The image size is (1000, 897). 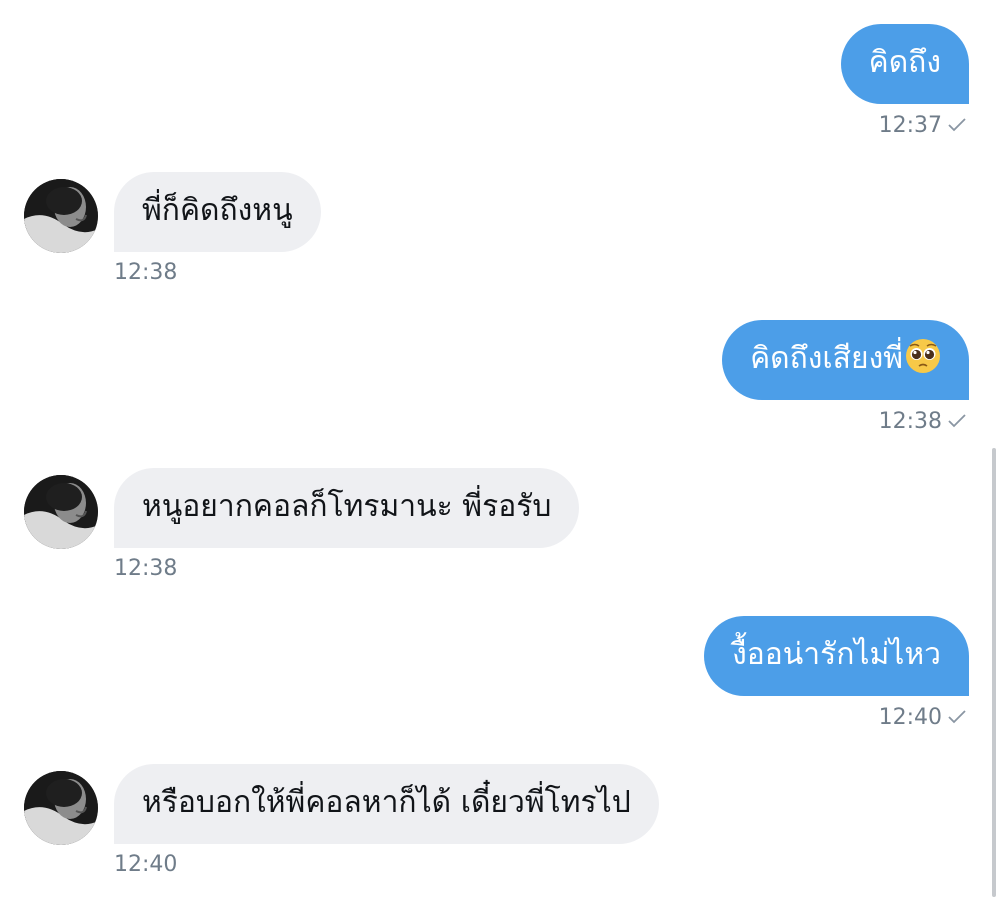 I want to click on message-text: หนูอยากคอลก็โทรมานะ พี่รอรับ, so click(x=347, y=506).